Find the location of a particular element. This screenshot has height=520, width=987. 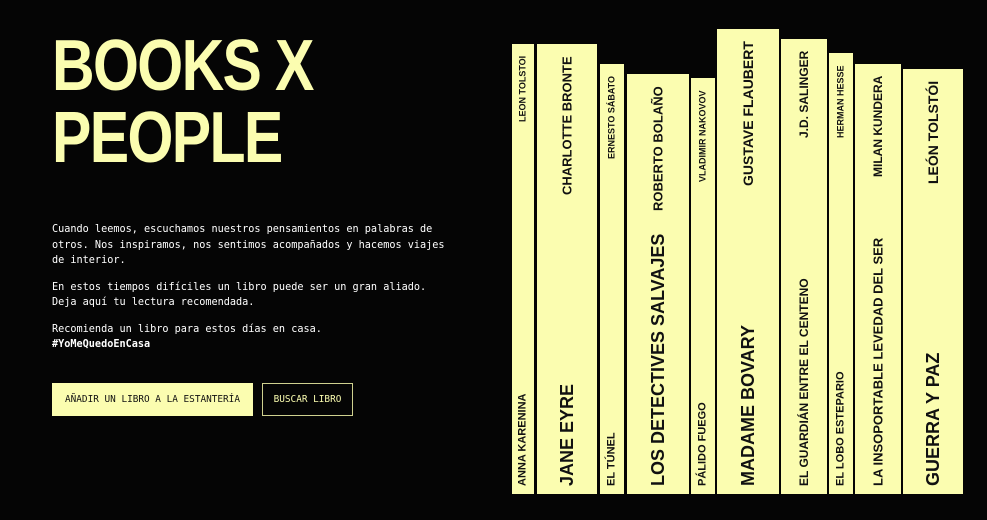

book-title: EL LOBO ESTEPARIO is located at coordinates (840, 429).